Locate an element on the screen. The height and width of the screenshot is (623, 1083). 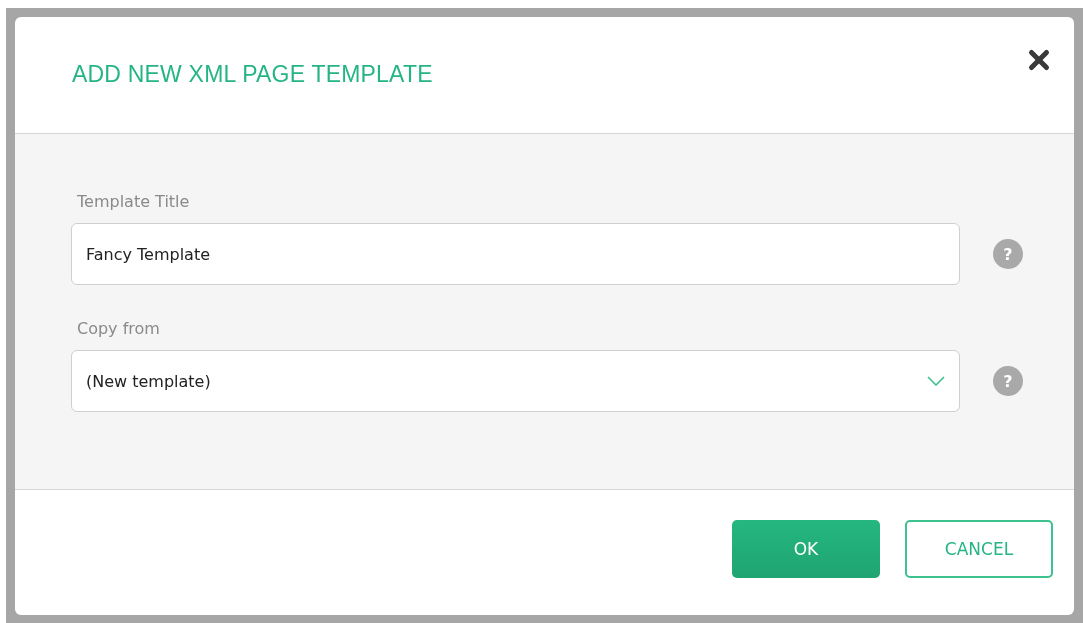
field-label: Copy from is located at coordinates (118, 328).